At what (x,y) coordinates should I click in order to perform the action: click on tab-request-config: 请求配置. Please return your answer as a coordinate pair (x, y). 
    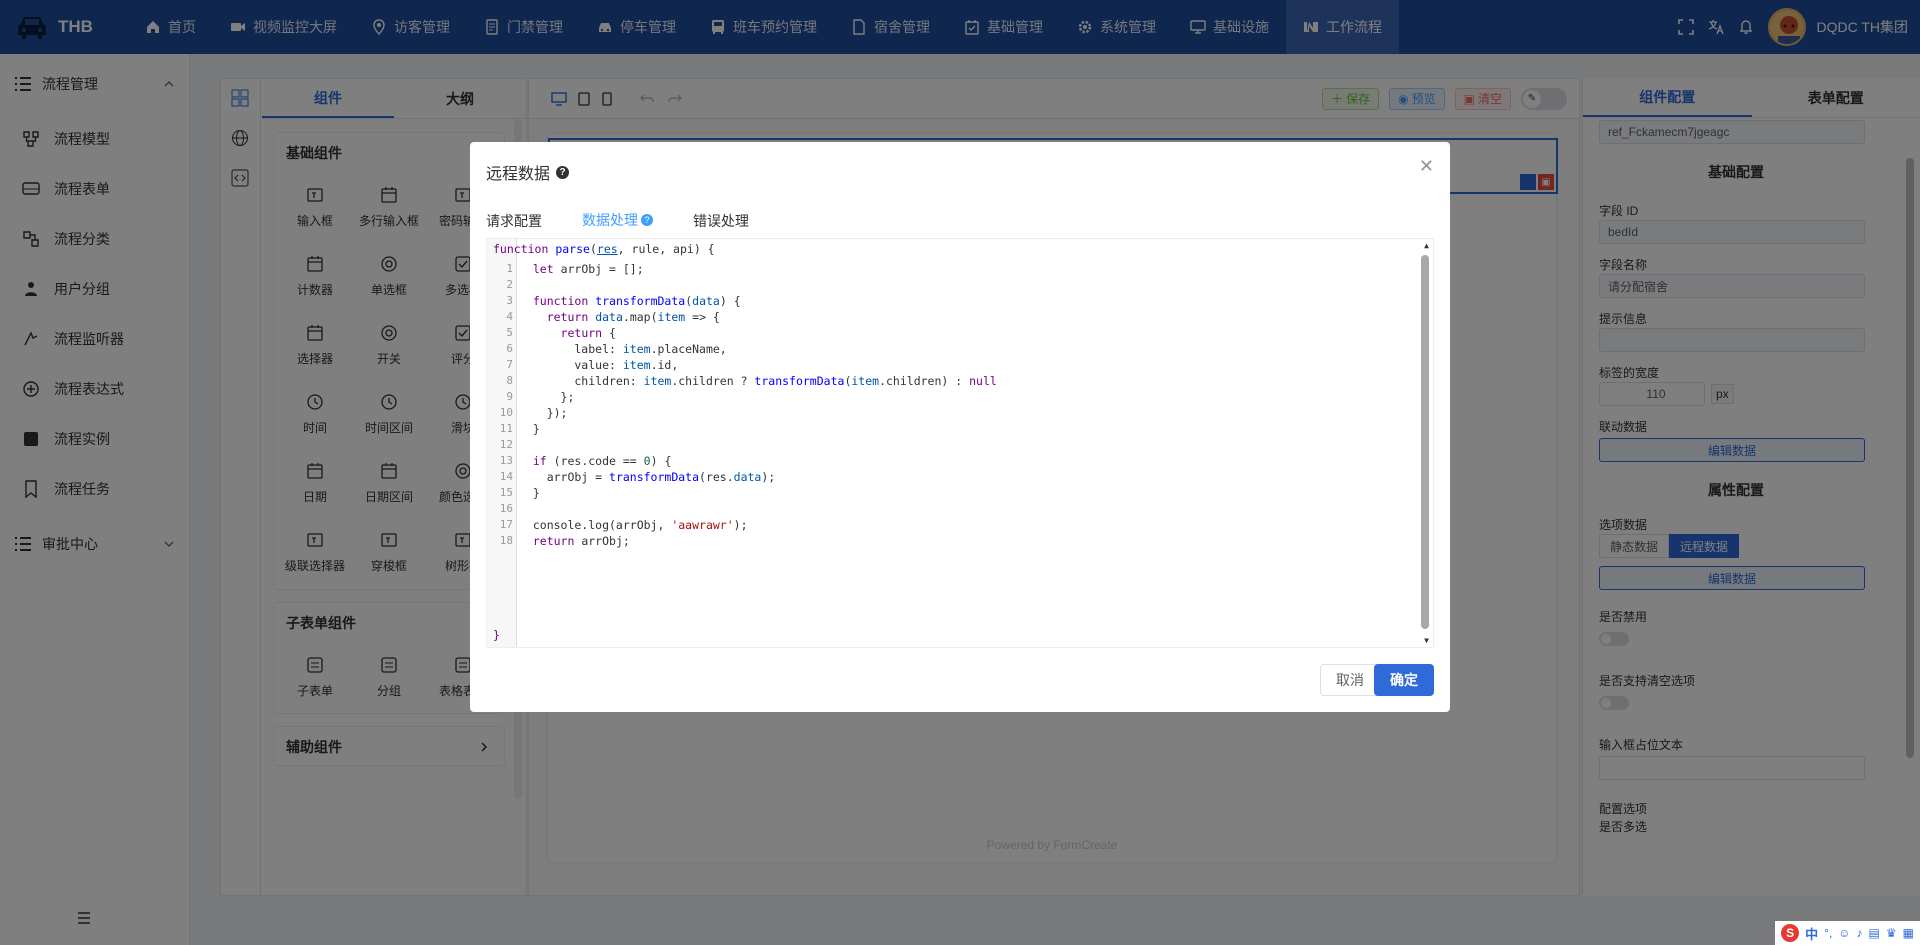
    Looking at the image, I should click on (522, 221).